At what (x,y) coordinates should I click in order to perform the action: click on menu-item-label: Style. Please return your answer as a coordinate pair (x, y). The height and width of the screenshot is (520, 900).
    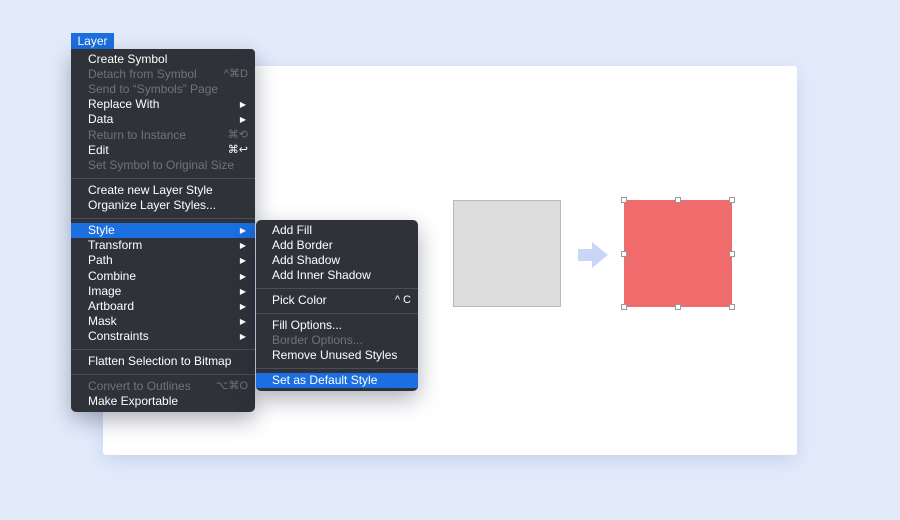
    Looking at the image, I should click on (101, 230).